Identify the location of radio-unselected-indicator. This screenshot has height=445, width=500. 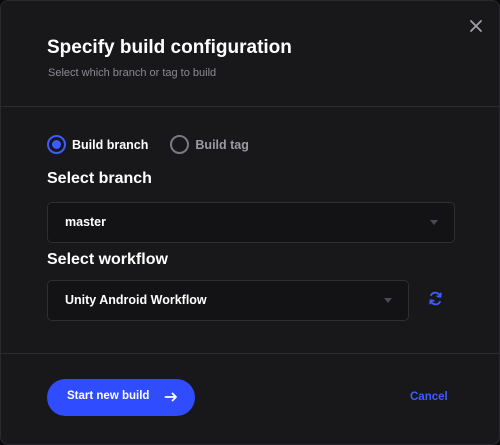
(180, 144).